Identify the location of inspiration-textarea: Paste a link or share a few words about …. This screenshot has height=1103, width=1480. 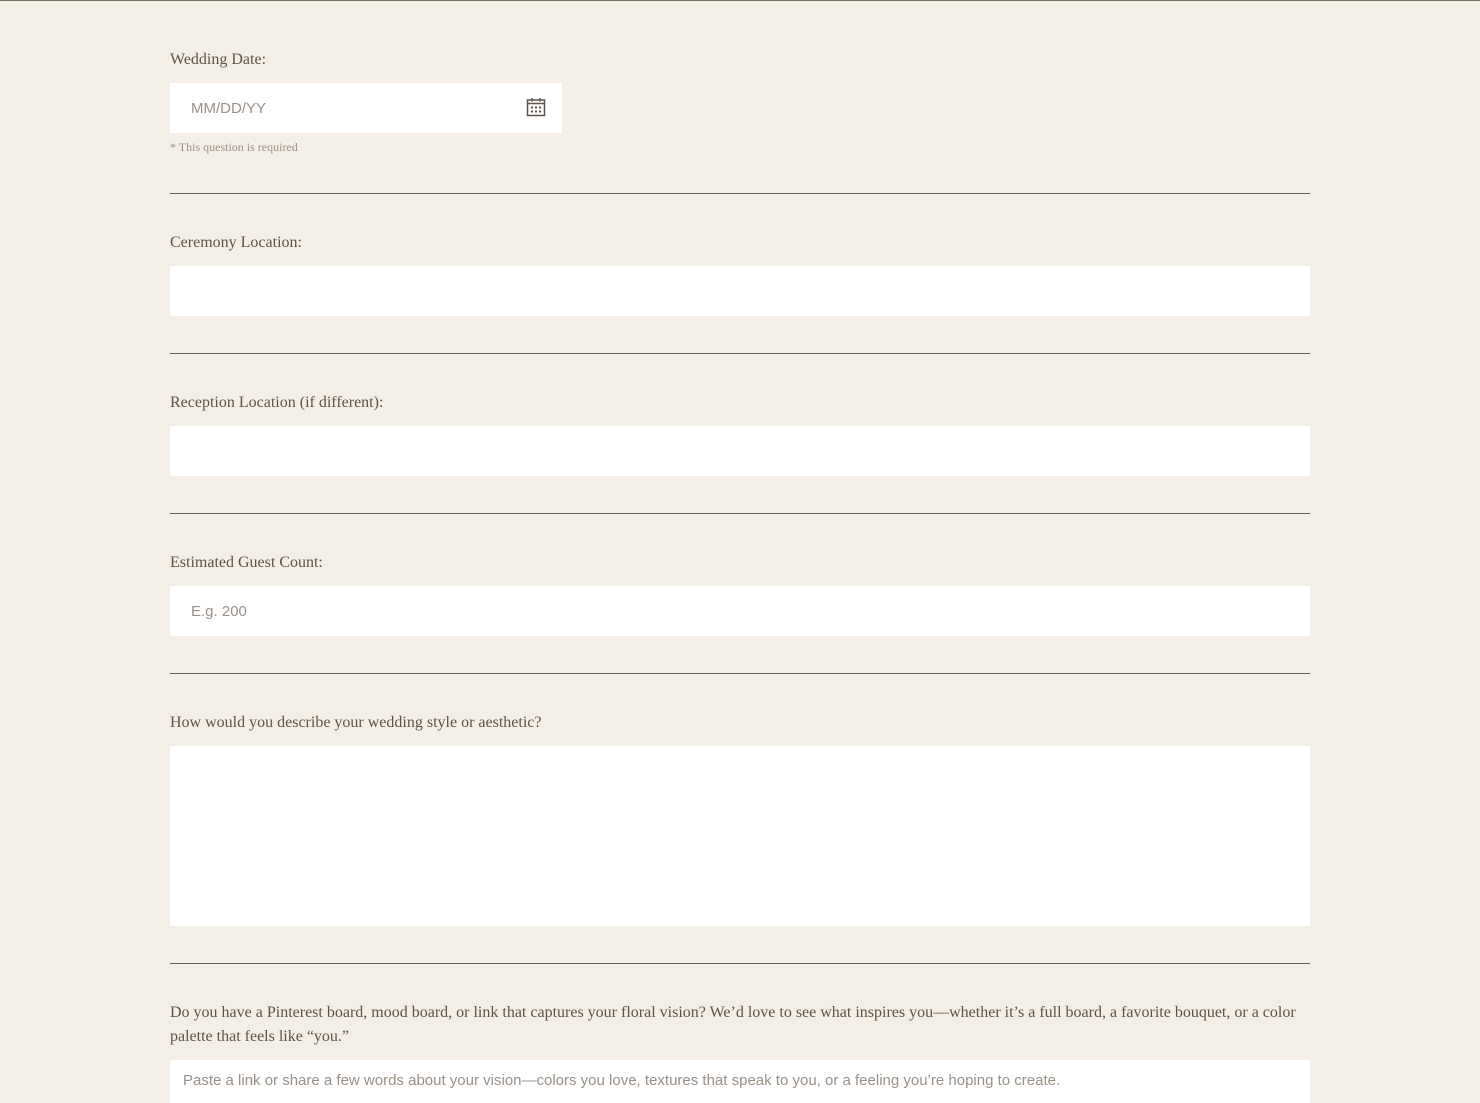
(740, 1081).